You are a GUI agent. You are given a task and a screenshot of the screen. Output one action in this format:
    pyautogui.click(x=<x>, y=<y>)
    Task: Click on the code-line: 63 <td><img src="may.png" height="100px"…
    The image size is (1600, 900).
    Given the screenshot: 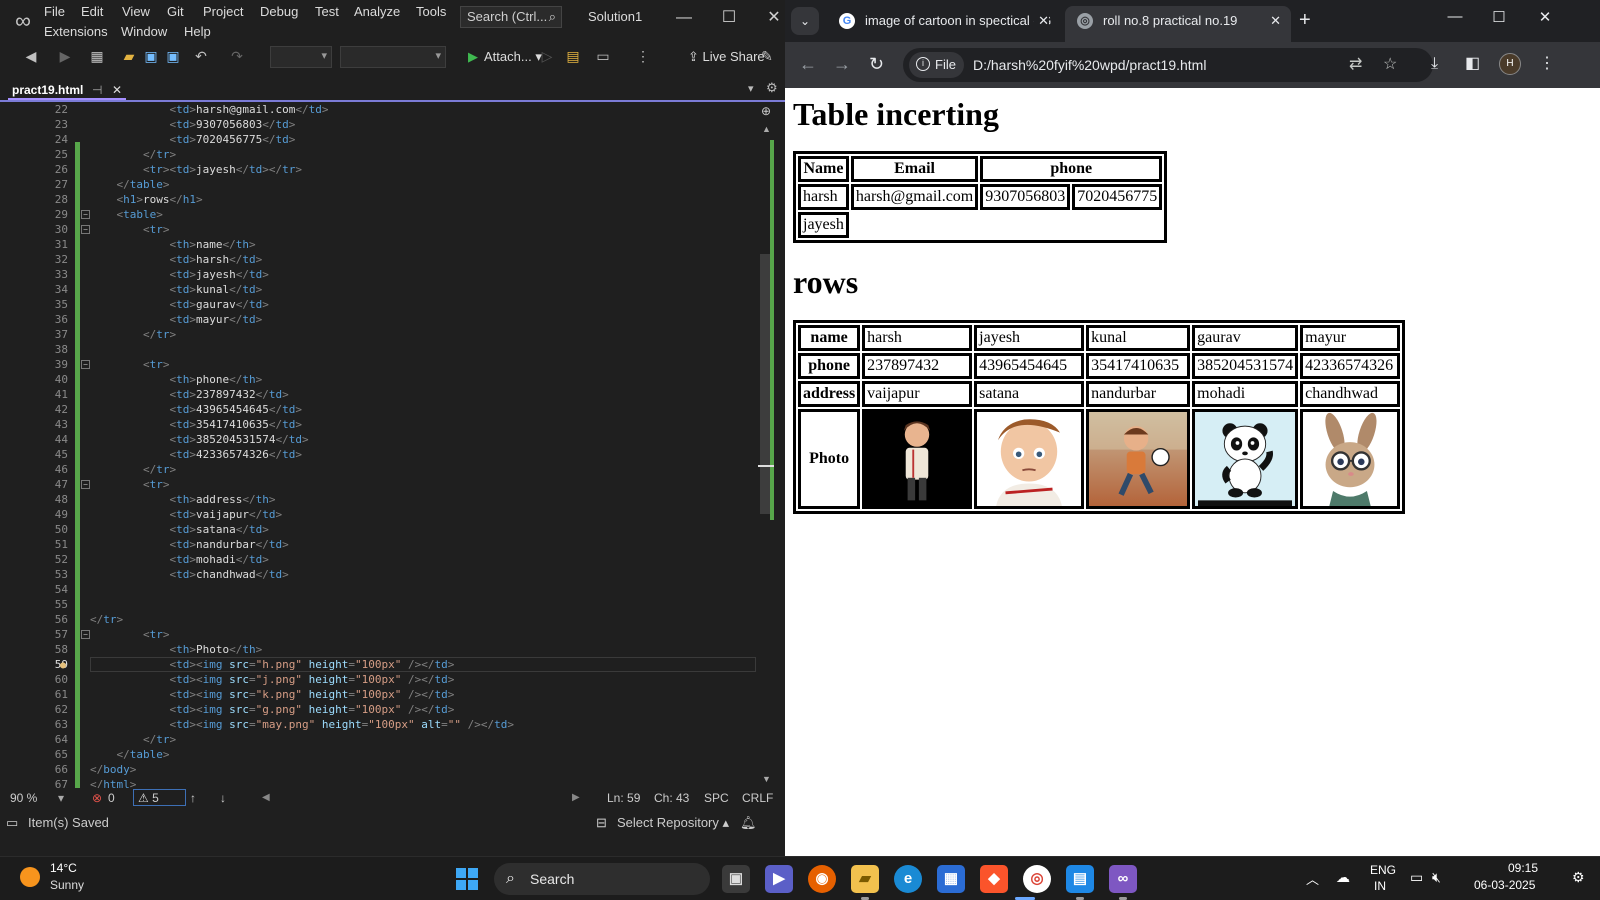 What is the action you would take?
    pyautogui.click(x=383, y=724)
    